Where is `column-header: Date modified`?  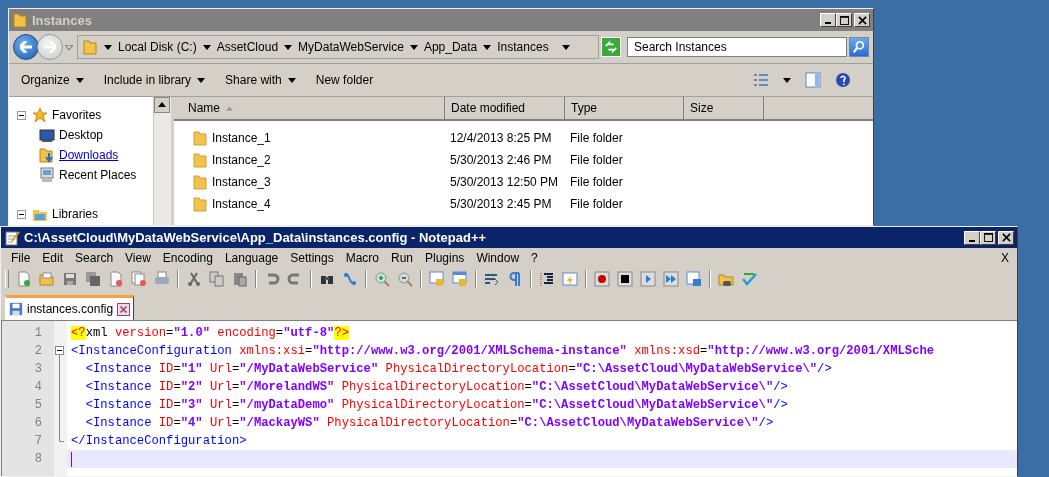
column-header: Date modified is located at coordinates (505, 108).